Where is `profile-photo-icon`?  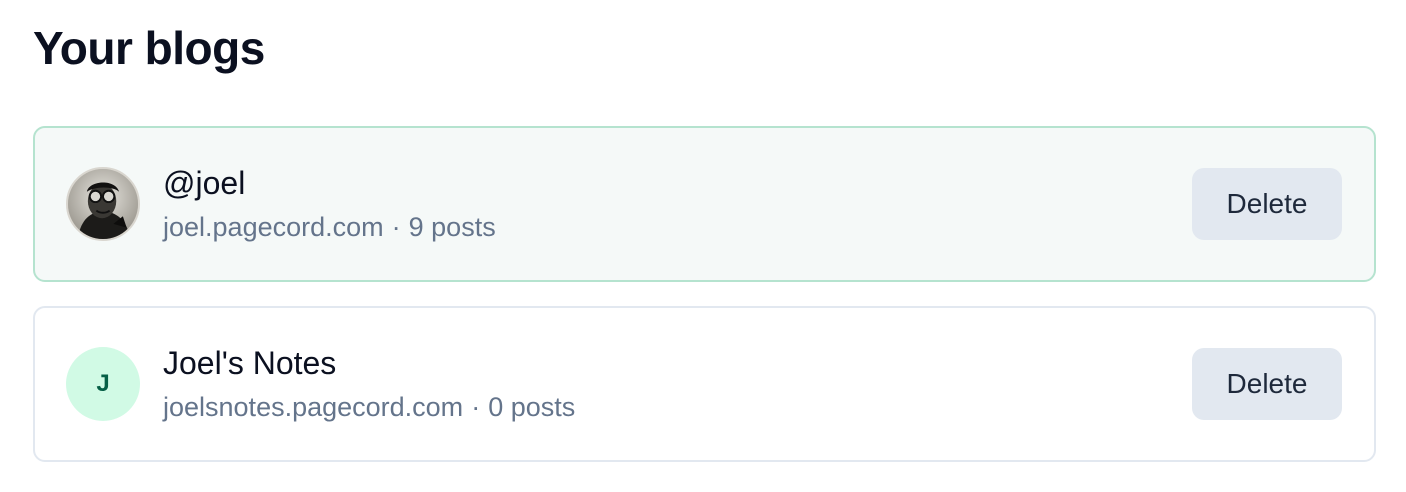
profile-photo-icon is located at coordinates (103, 204).